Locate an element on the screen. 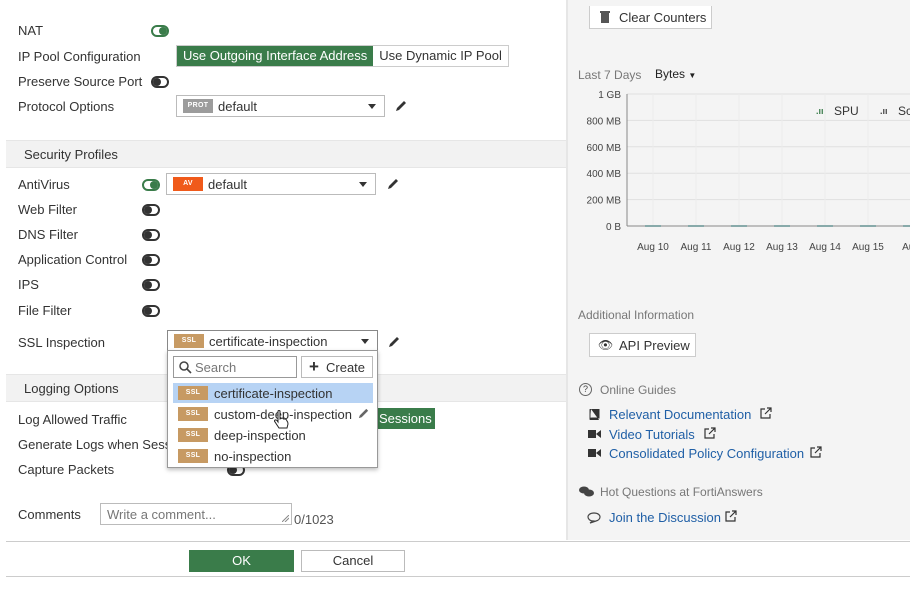  x-tick-label: Aug 12 is located at coordinates (739, 247).